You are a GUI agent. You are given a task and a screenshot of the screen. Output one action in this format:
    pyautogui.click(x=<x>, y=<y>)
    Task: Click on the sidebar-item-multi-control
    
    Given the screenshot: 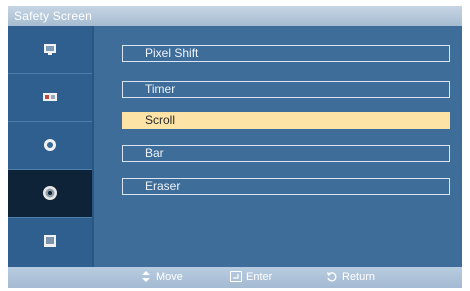 What is the action you would take?
    pyautogui.click(x=50, y=242)
    